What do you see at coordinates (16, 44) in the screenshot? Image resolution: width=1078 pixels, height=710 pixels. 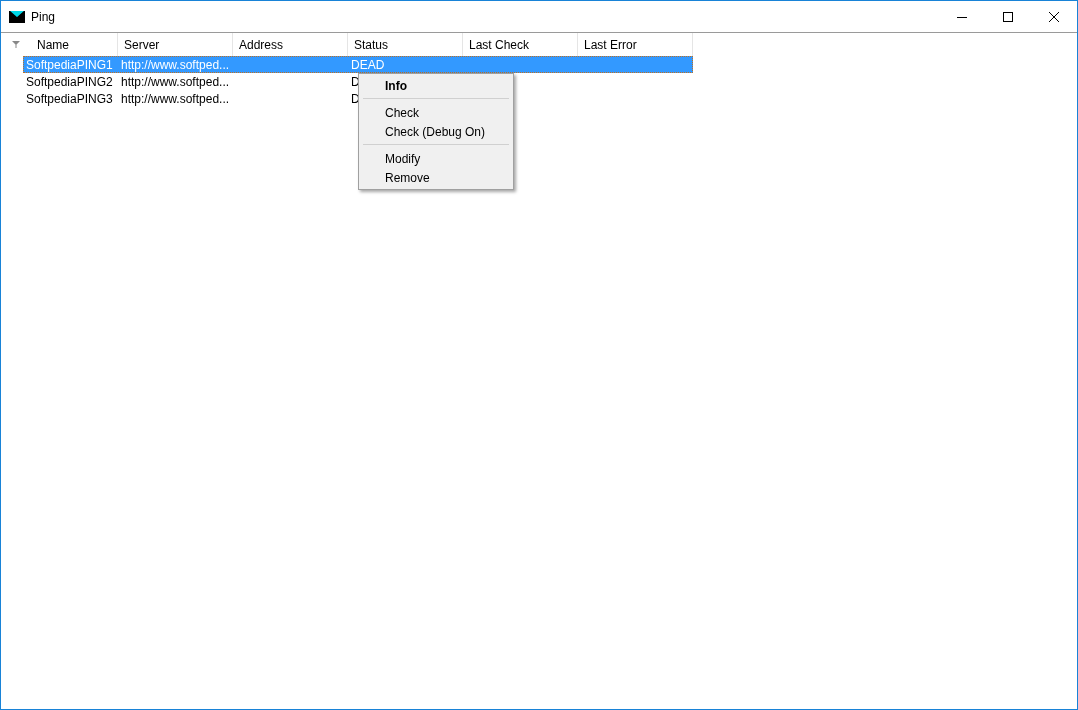 I see `filter-icon` at bounding box center [16, 44].